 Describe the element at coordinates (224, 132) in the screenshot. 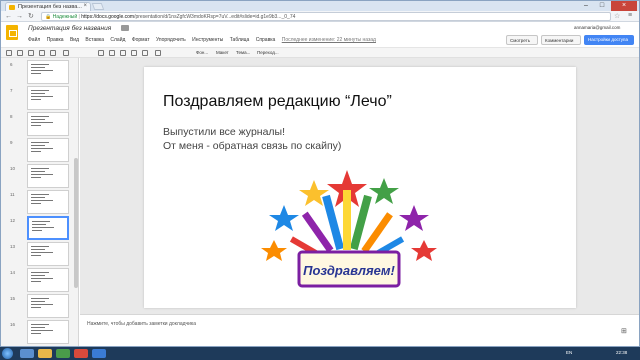

I see `slide-body-line-1: Выпустили все журналы!` at that location.